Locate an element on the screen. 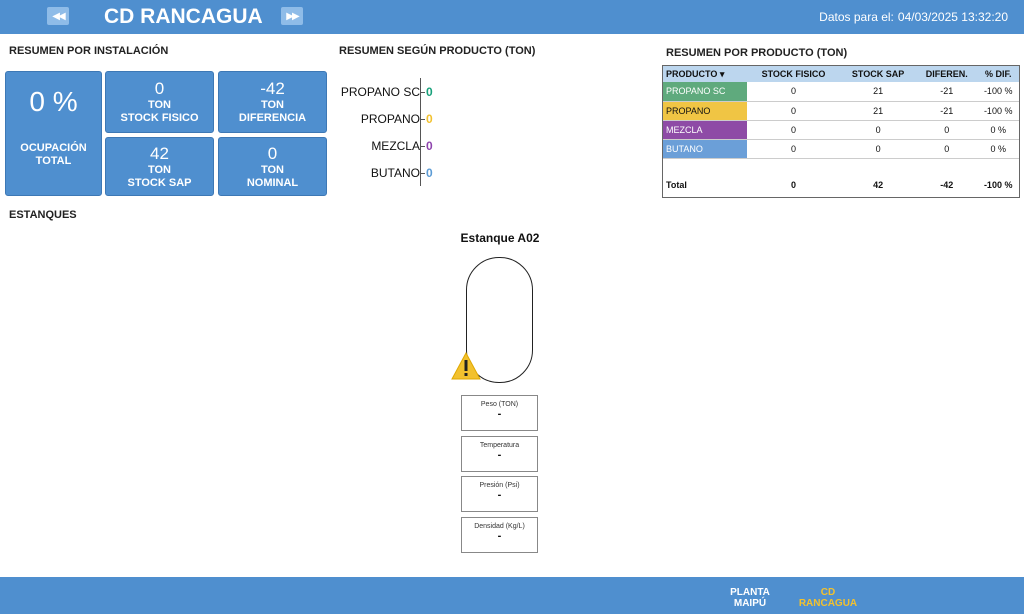 This screenshot has width=1024, height=614. product-summary-axis is located at coordinates (420, 132).